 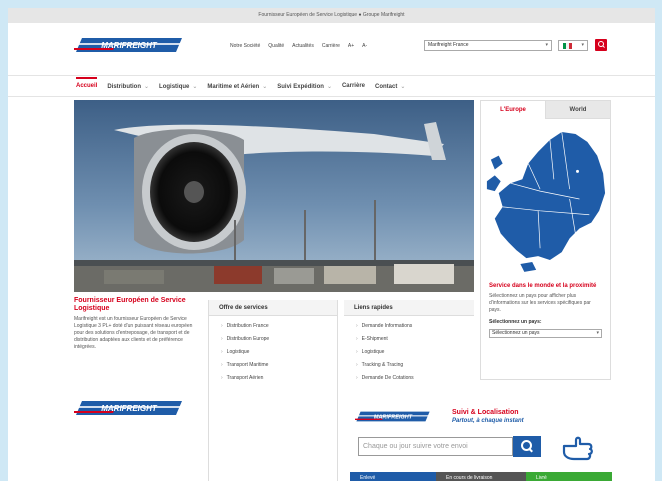 What do you see at coordinates (577, 448) in the screenshot?
I see `pointing-hand-icon` at bounding box center [577, 448].